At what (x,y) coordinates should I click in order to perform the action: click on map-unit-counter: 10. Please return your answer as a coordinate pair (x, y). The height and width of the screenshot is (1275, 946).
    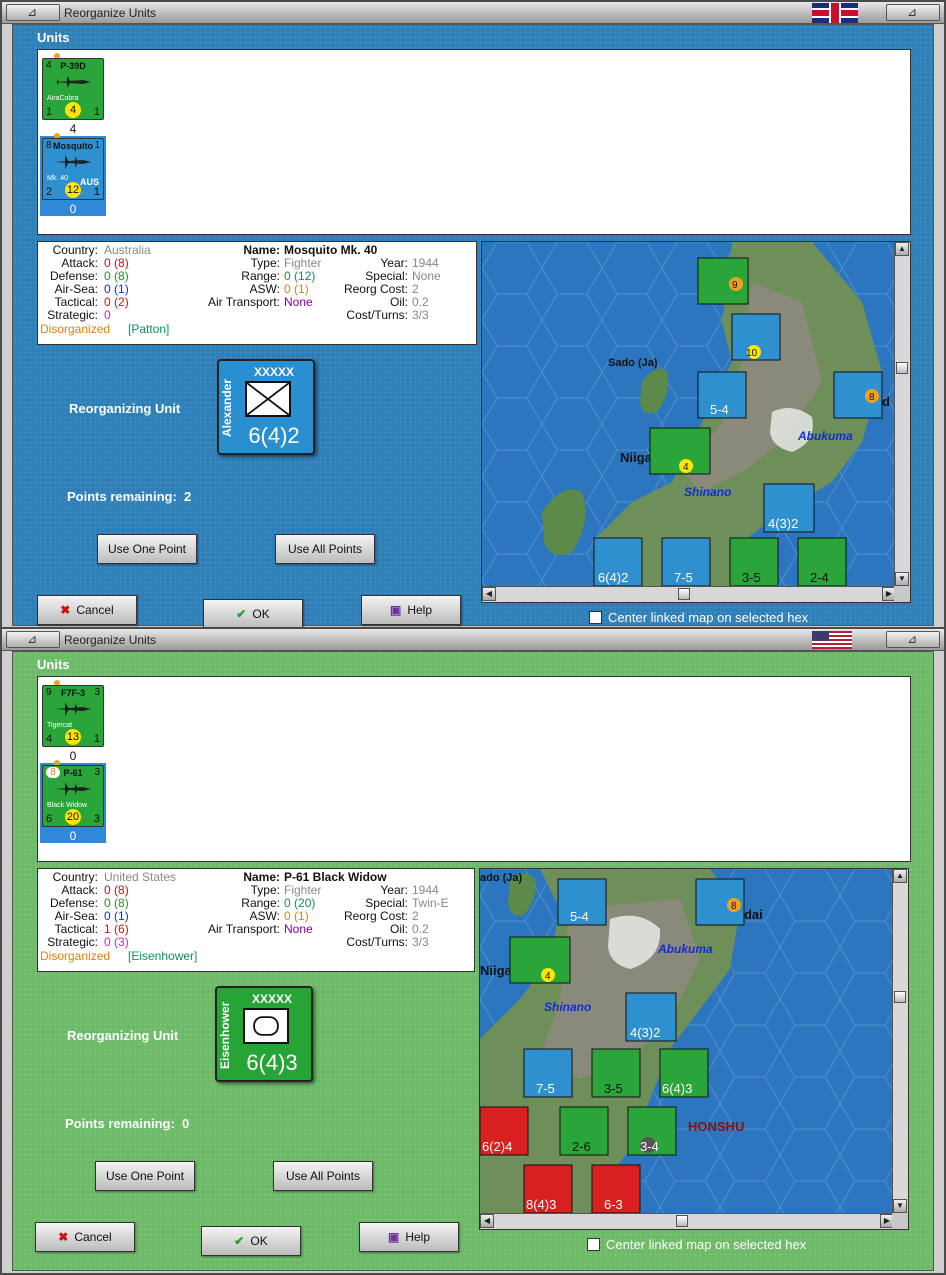
    Looking at the image, I should click on (756, 337).